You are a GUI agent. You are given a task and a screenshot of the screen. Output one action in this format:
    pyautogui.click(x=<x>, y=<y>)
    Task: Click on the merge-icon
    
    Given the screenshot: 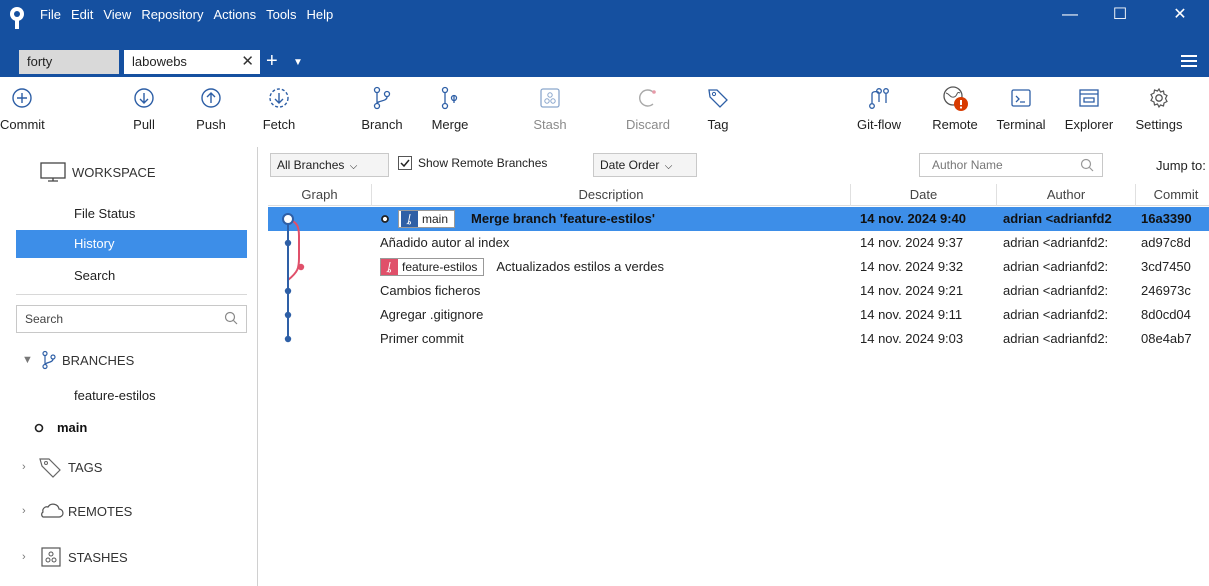 What is the action you would take?
    pyautogui.click(x=449, y=98)
    